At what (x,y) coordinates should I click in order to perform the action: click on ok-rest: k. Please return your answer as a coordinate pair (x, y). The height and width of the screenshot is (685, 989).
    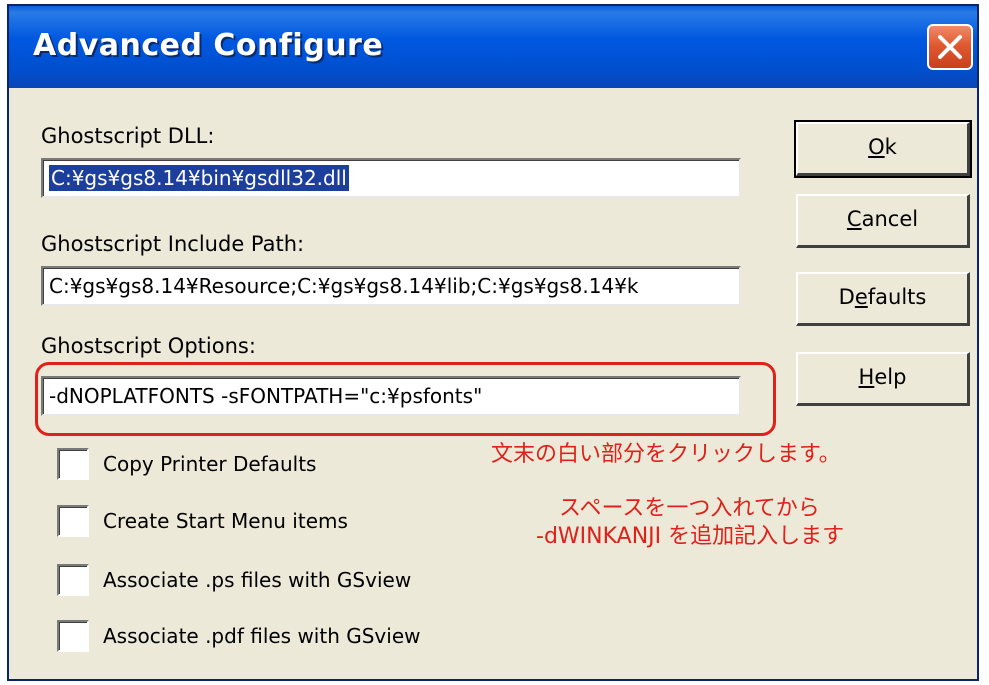
    Looking at the image, I should click on (890, 147).